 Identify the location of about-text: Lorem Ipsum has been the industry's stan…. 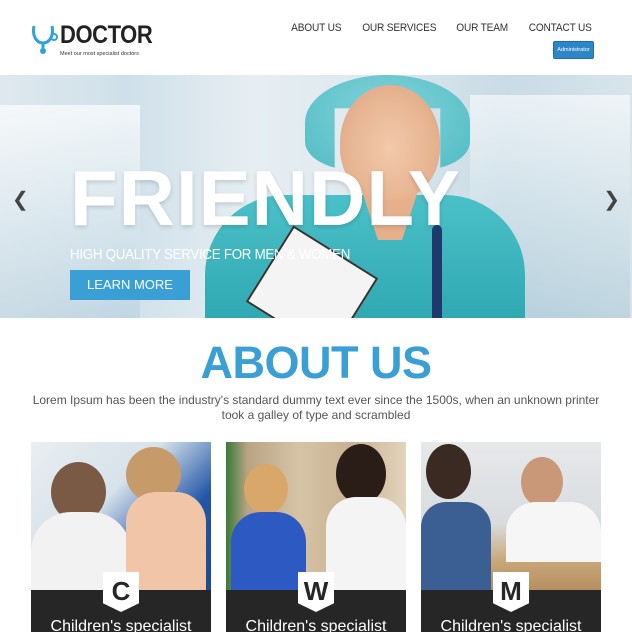
(316, 407).